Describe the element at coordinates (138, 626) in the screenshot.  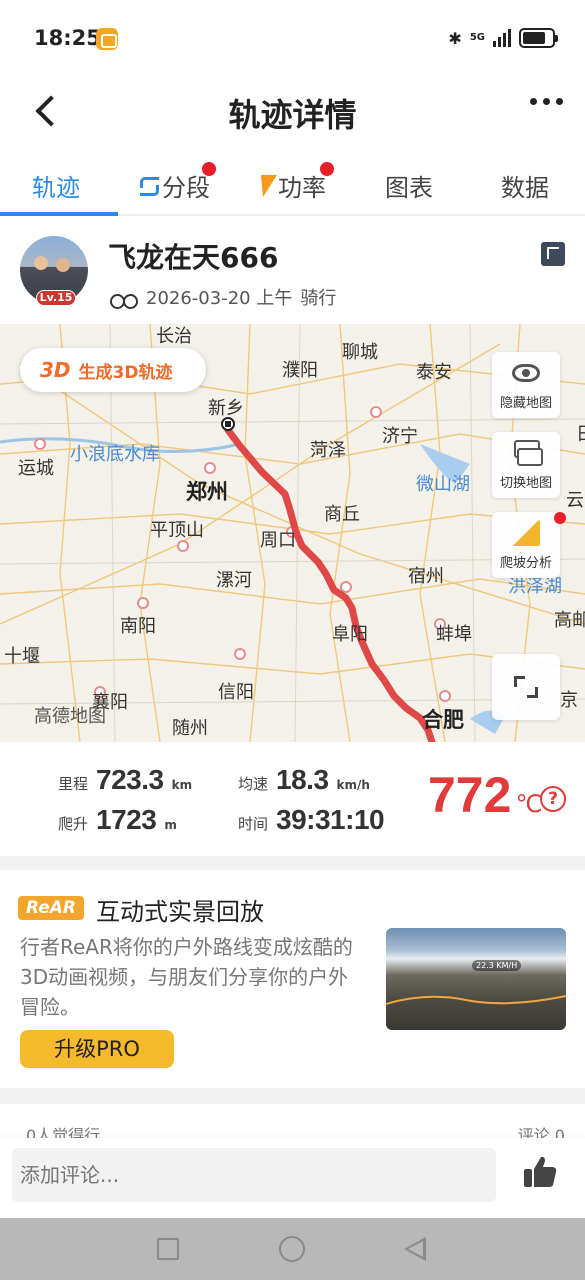
I see `map-label: 南阳` at that location.